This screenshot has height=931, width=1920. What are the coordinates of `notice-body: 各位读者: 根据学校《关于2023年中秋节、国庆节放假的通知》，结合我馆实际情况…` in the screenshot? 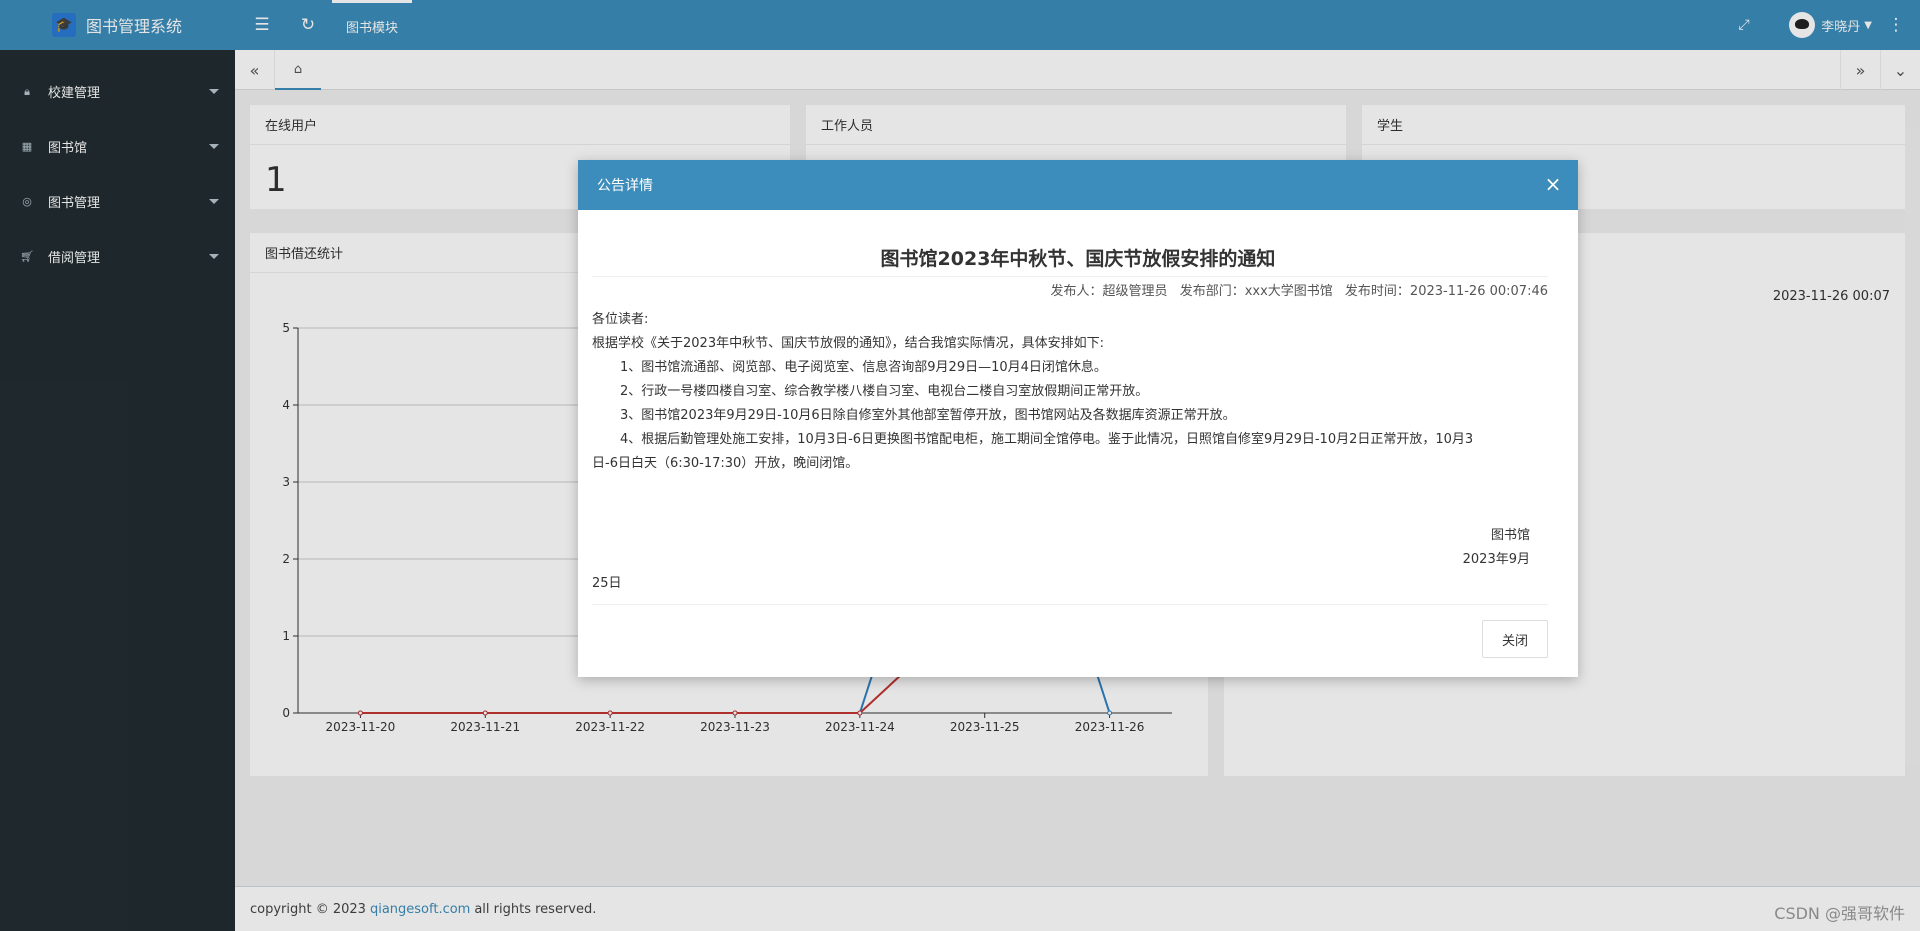 It's located at (1062, 392).